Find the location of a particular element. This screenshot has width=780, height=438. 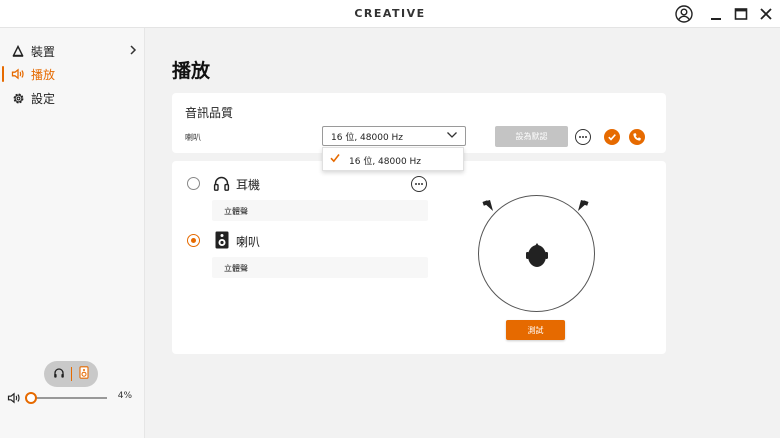

test-button: 測試 is located at coordinates (535, 330).